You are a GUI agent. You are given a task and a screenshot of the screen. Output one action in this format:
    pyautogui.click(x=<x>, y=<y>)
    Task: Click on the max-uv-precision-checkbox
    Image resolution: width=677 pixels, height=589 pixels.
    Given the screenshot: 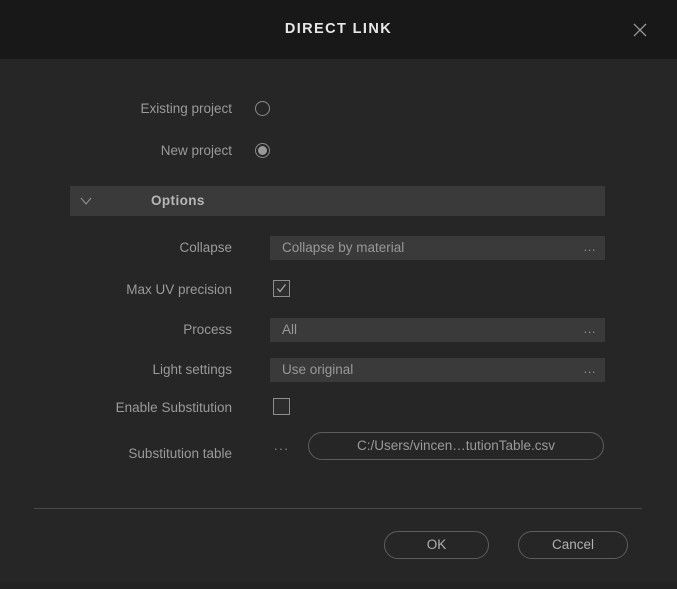 What is the action you would take?
    pyautogui.click(x=281, y=288)
    